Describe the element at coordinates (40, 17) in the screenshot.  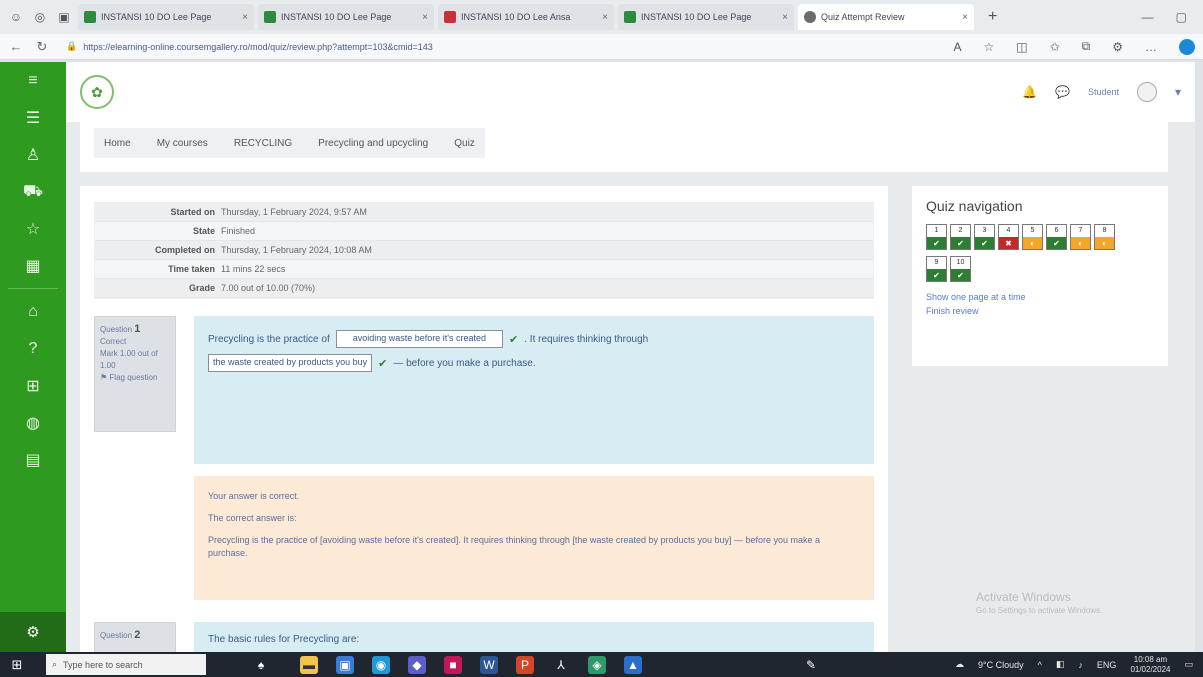
I see `workspaces-icon: ◎` at that location.